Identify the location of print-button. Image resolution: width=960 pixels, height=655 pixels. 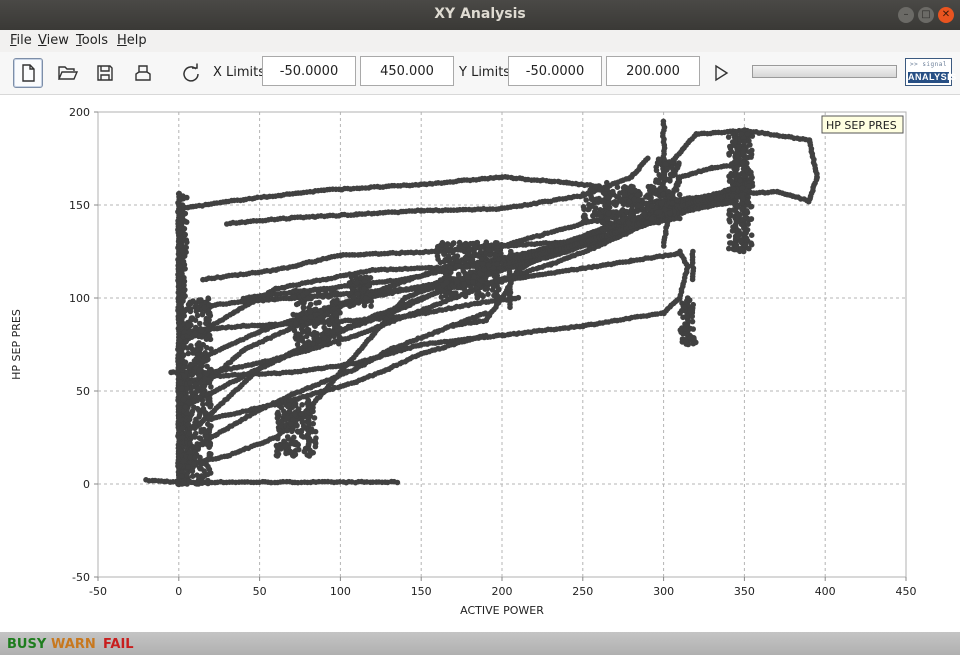
(143, 73).